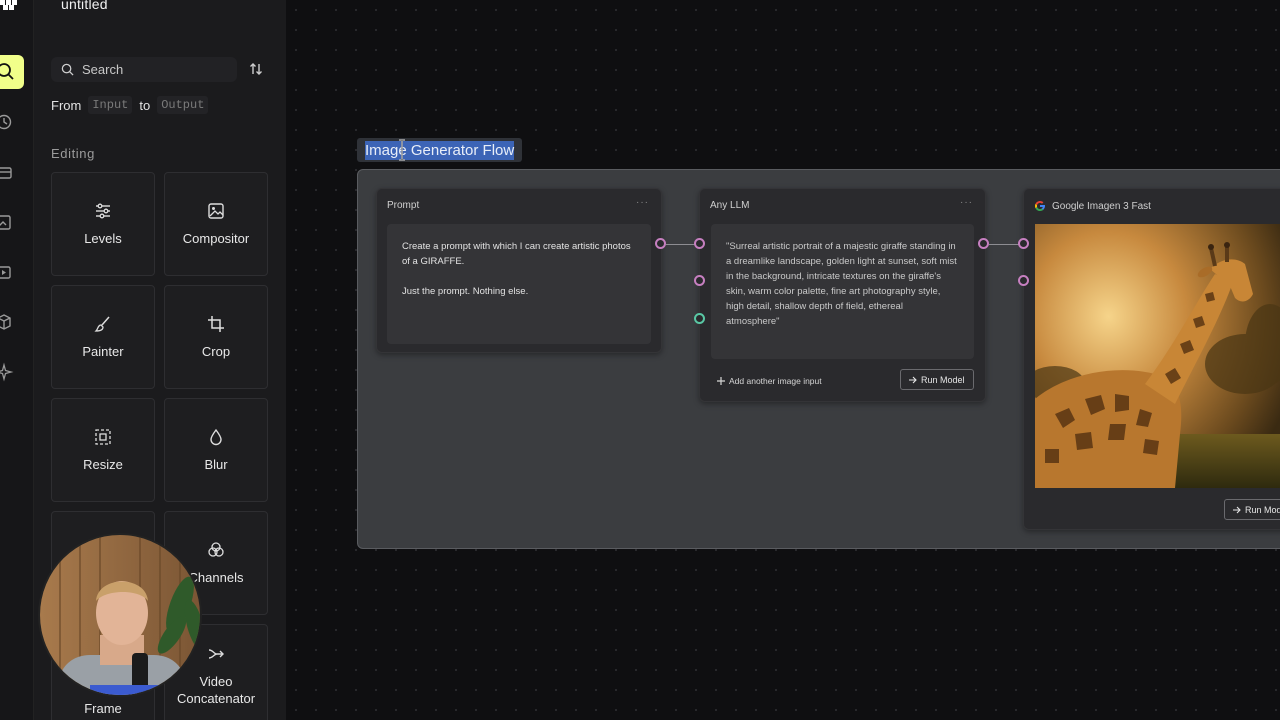  What do you see at coordinates (983, 243) in the screenshot?
I see `llm-output-port` at bounding box center [983, 243].